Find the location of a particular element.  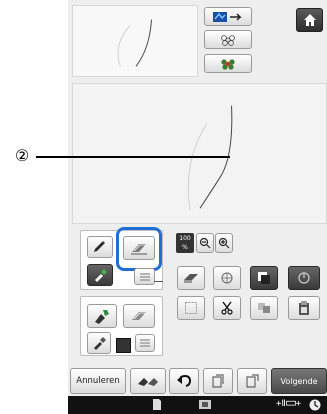

select-button is located at coordinates (264, 278).